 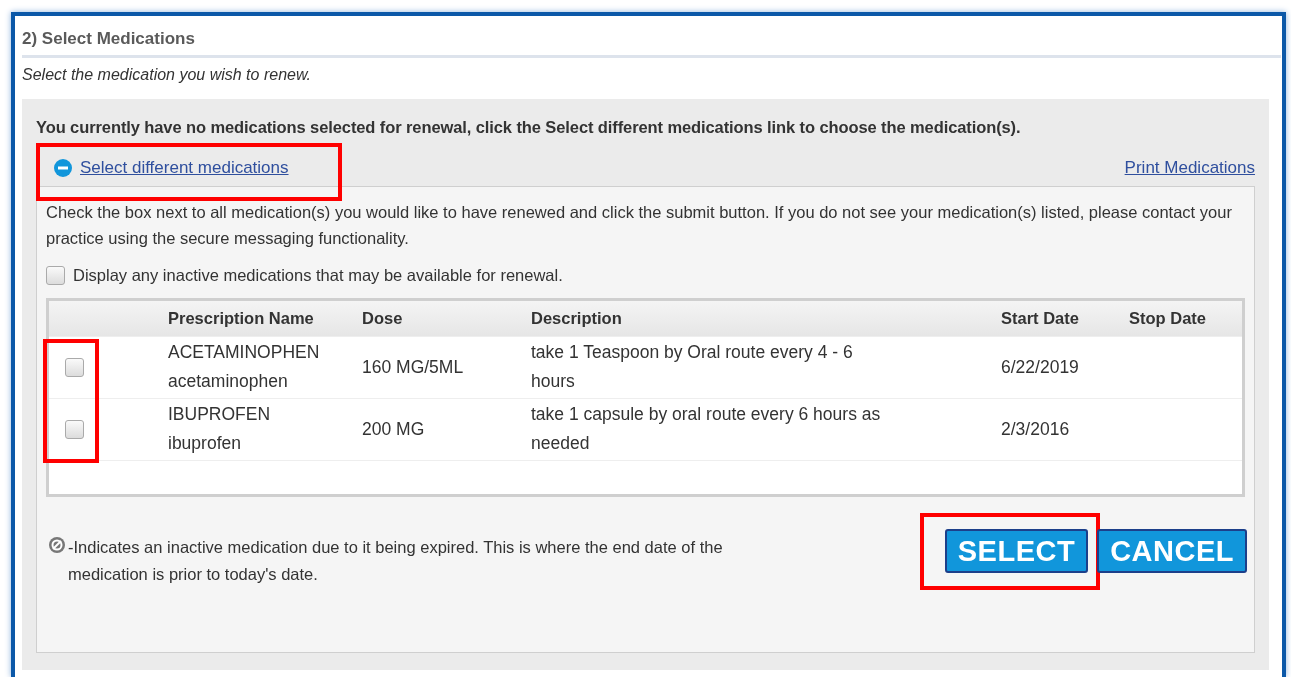 What do you see at coordinates (396, 560) in the screenshot?
I see `legend-text: -Indicates an inactive medication due to it being expired. This is where the end date of the medication is prior to today's date.` at bounding box center [396, 560].